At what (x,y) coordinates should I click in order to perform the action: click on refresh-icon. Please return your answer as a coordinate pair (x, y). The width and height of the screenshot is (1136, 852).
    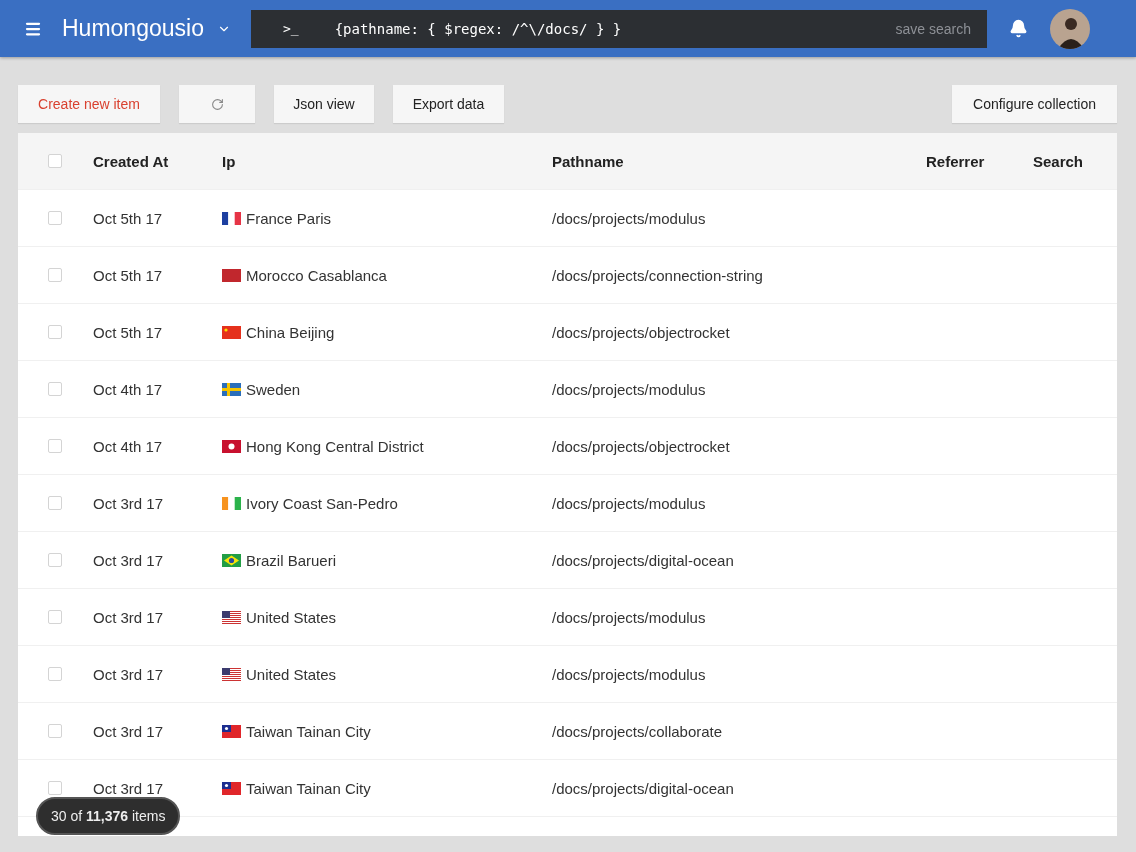
    Looking at the image, I should click on (217, 104).